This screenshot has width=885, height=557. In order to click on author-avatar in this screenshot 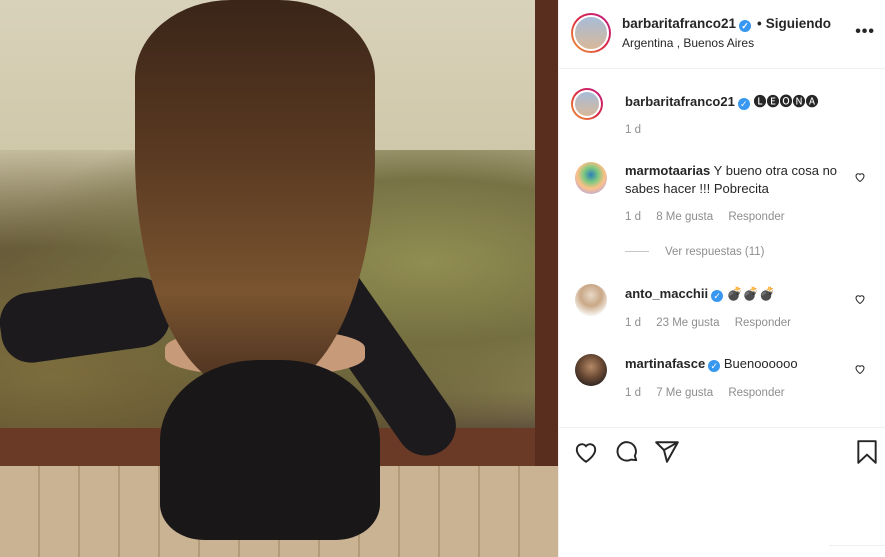, I will do `click(591, 33)`.